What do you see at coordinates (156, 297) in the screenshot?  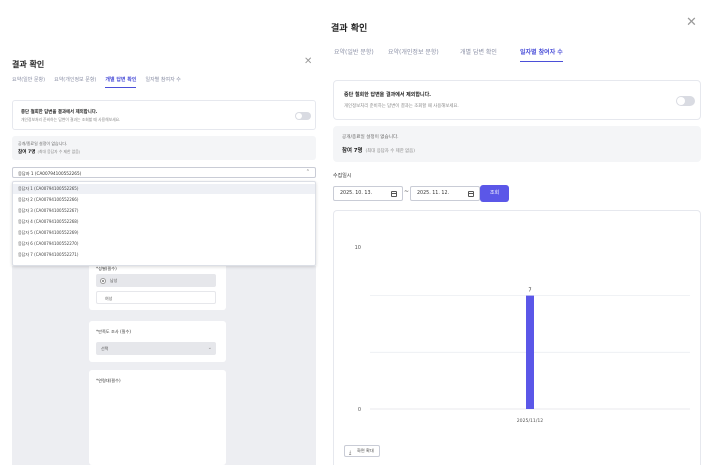 I see `radio-option-female: 여성` at bounding box center [156, 297].